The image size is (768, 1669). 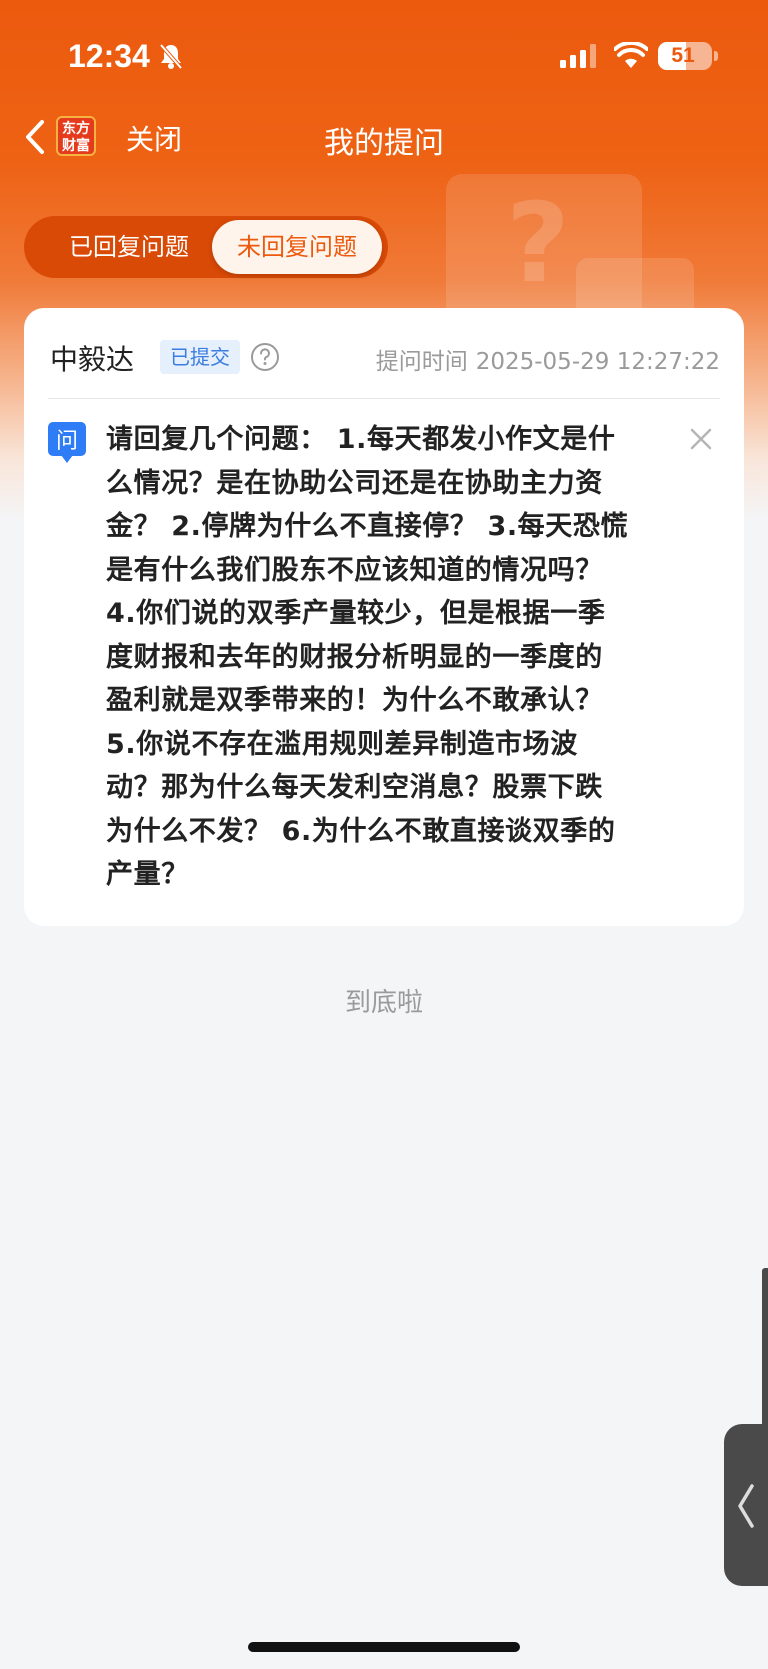 What do you see at coordinates (356, 613) in the screenshot?
I see `question-line: 4.你们说的双季产量较少，但是根据一季` at bounding box center [356, 613].